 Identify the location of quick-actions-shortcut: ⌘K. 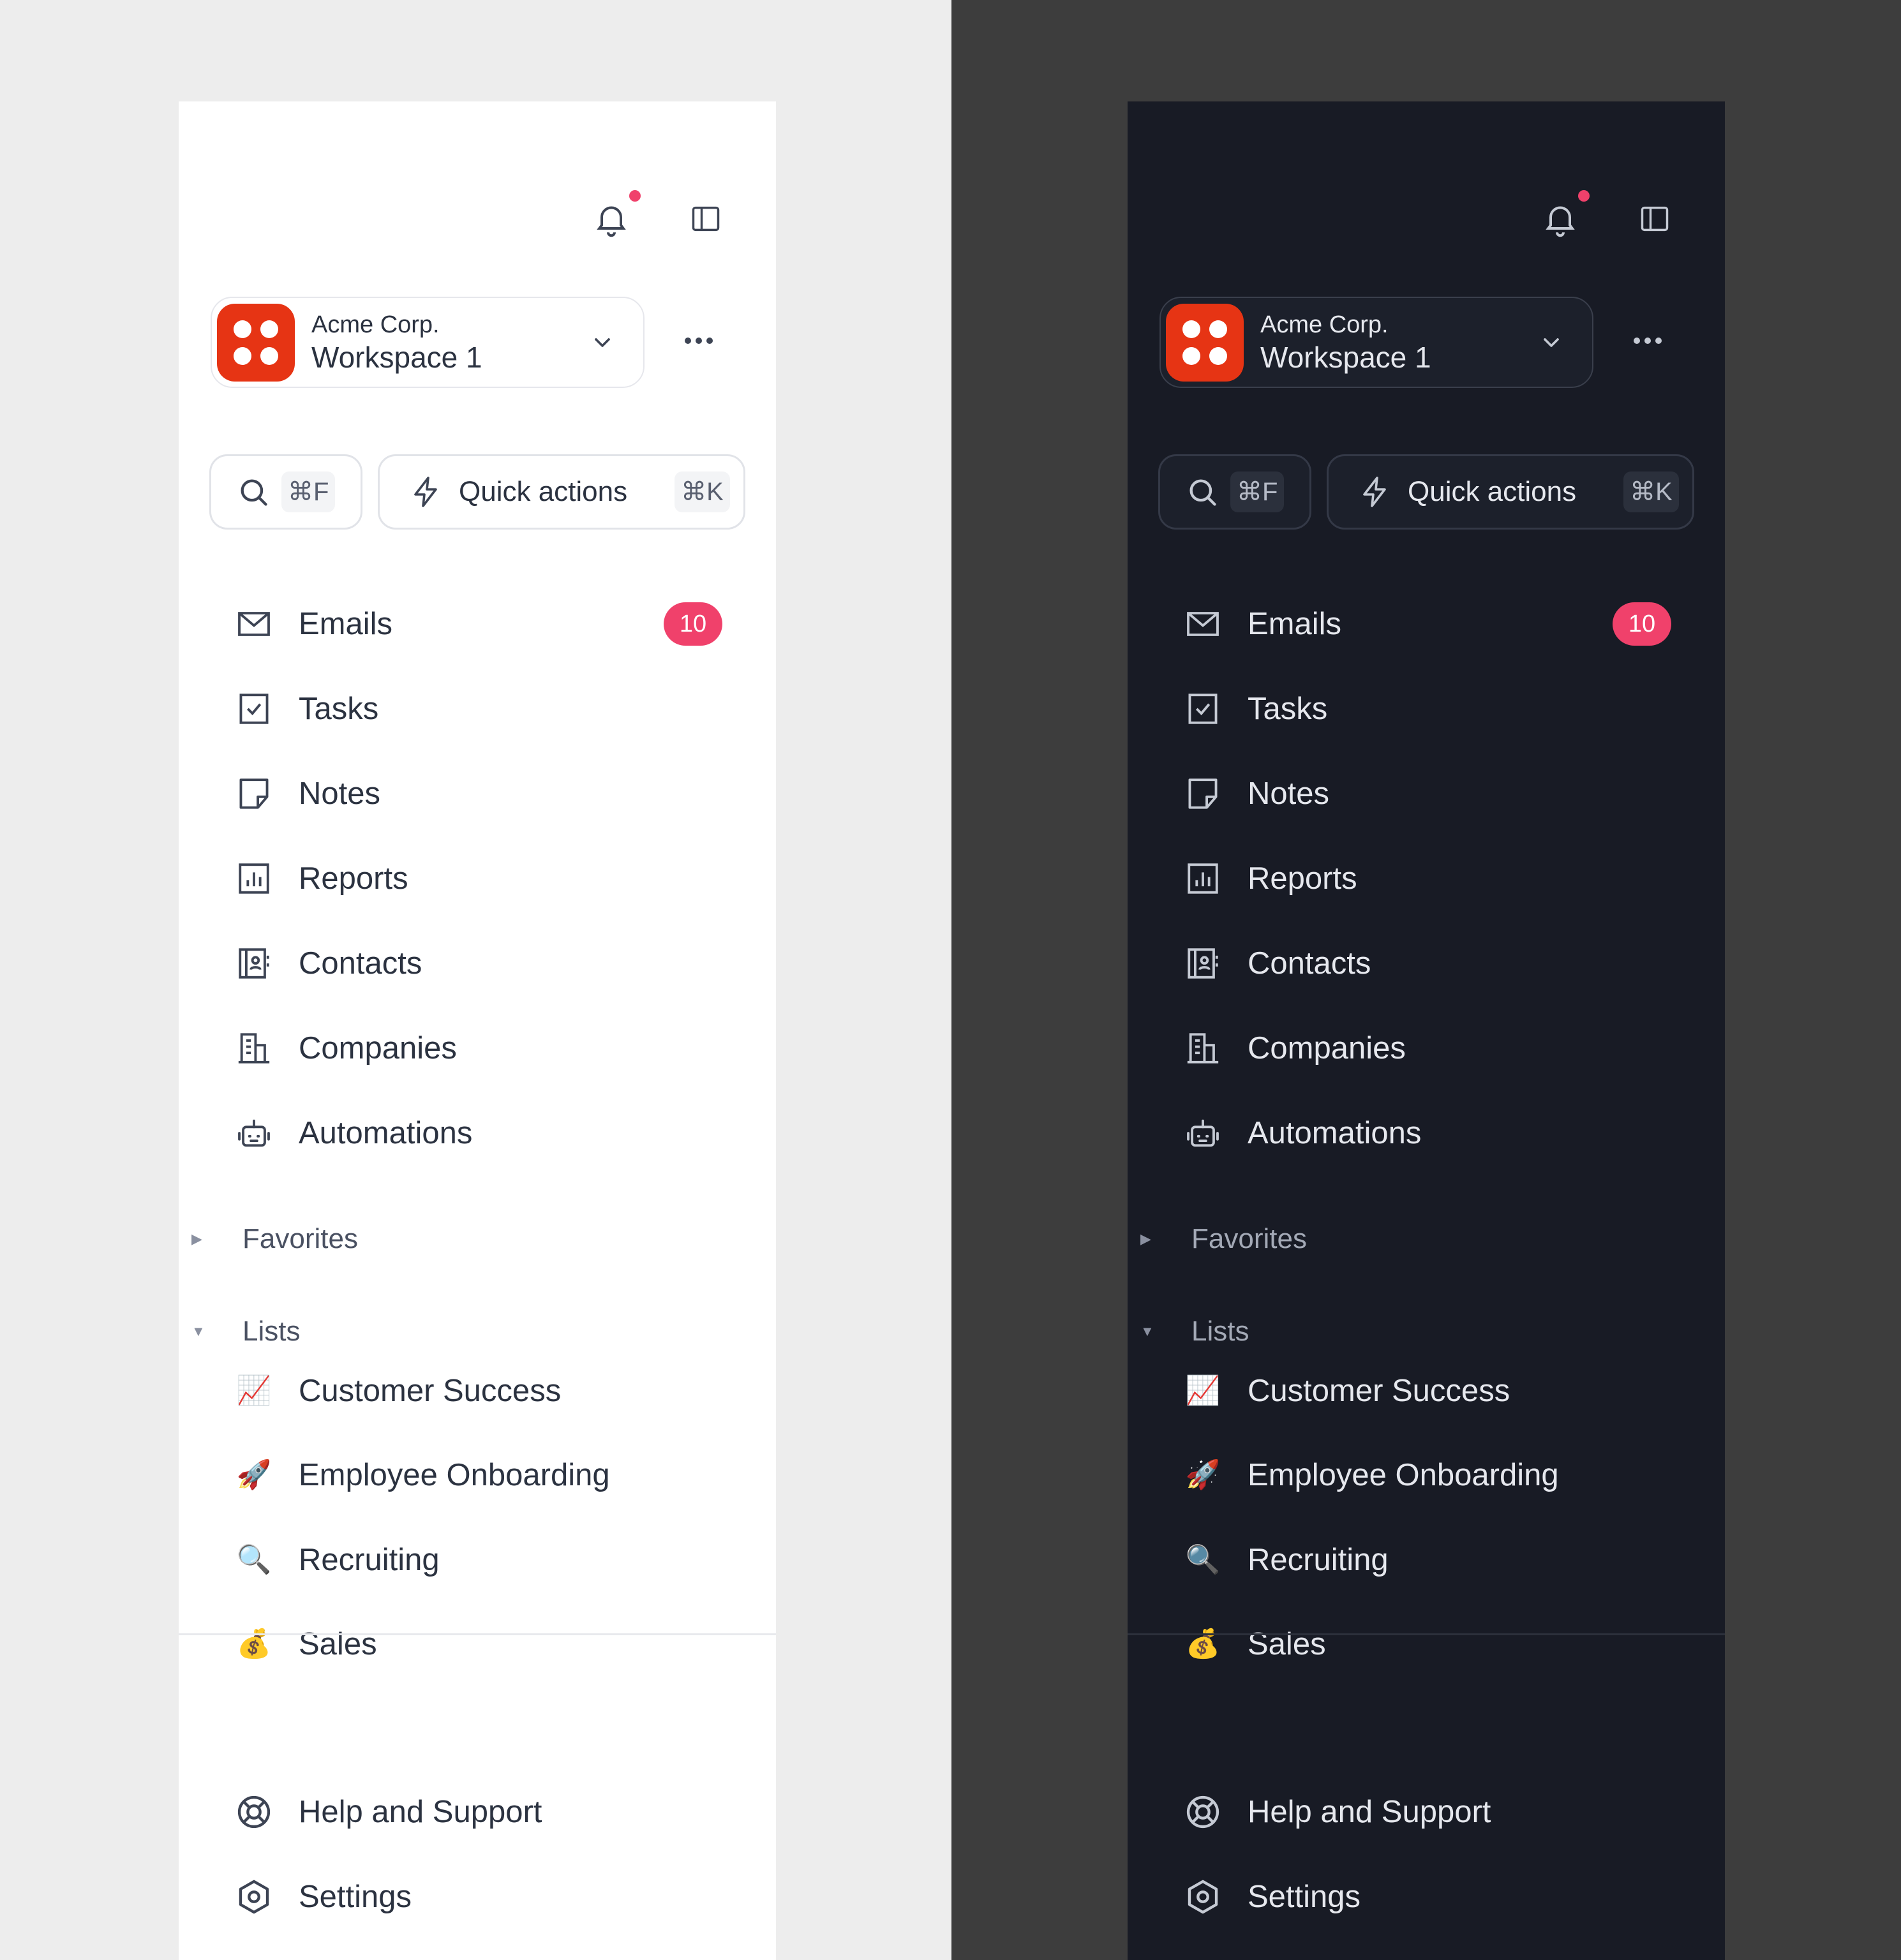
(702, 491).